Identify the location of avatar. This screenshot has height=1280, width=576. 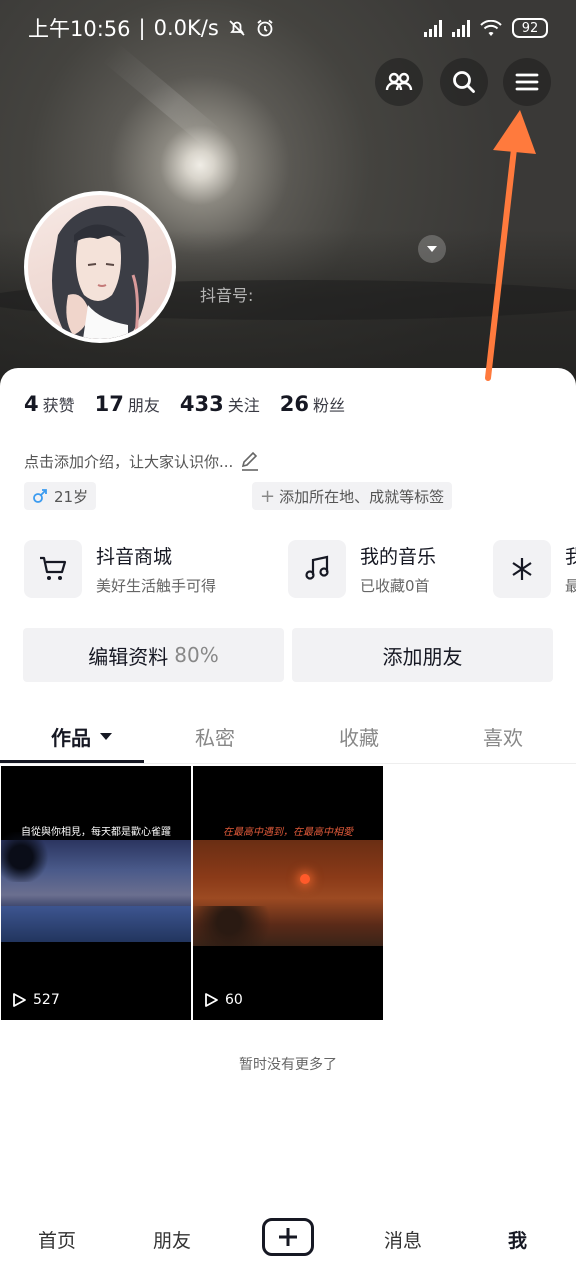
(100, 267).